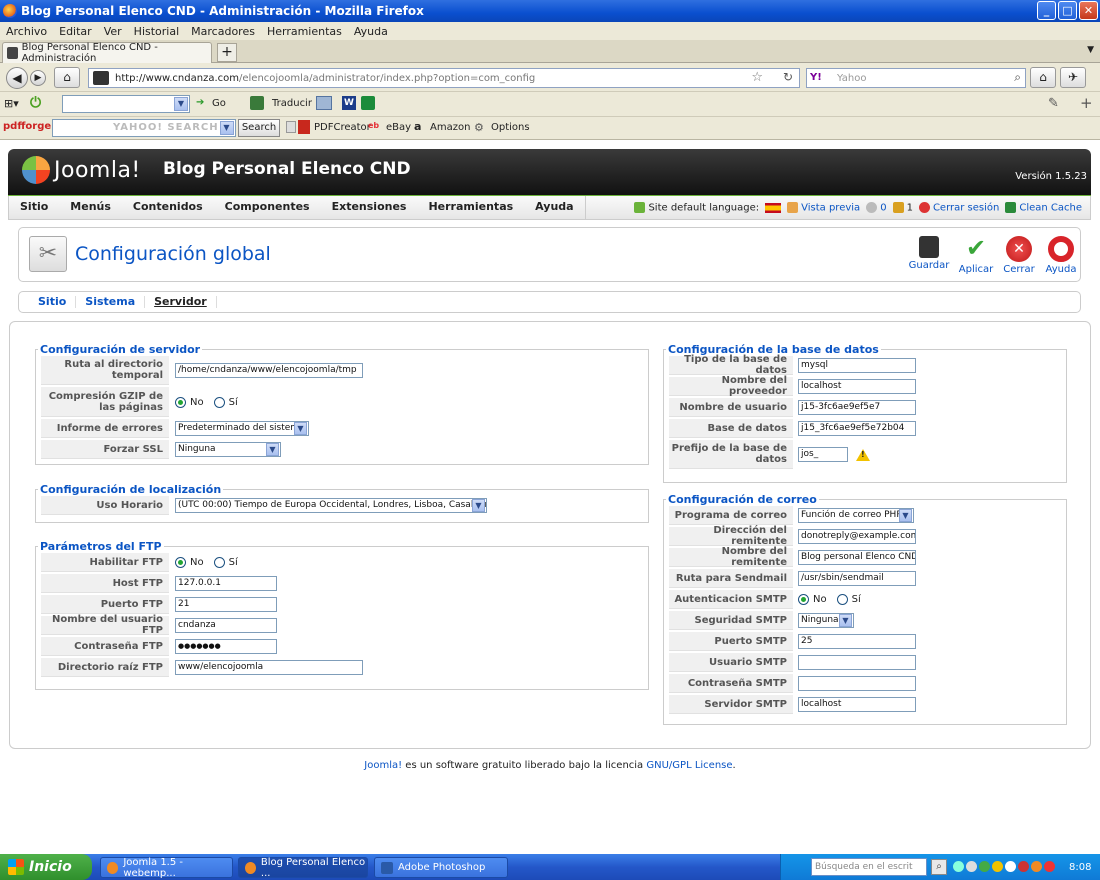  I want to click on smtp-port-input: 25, so click(857, 641).